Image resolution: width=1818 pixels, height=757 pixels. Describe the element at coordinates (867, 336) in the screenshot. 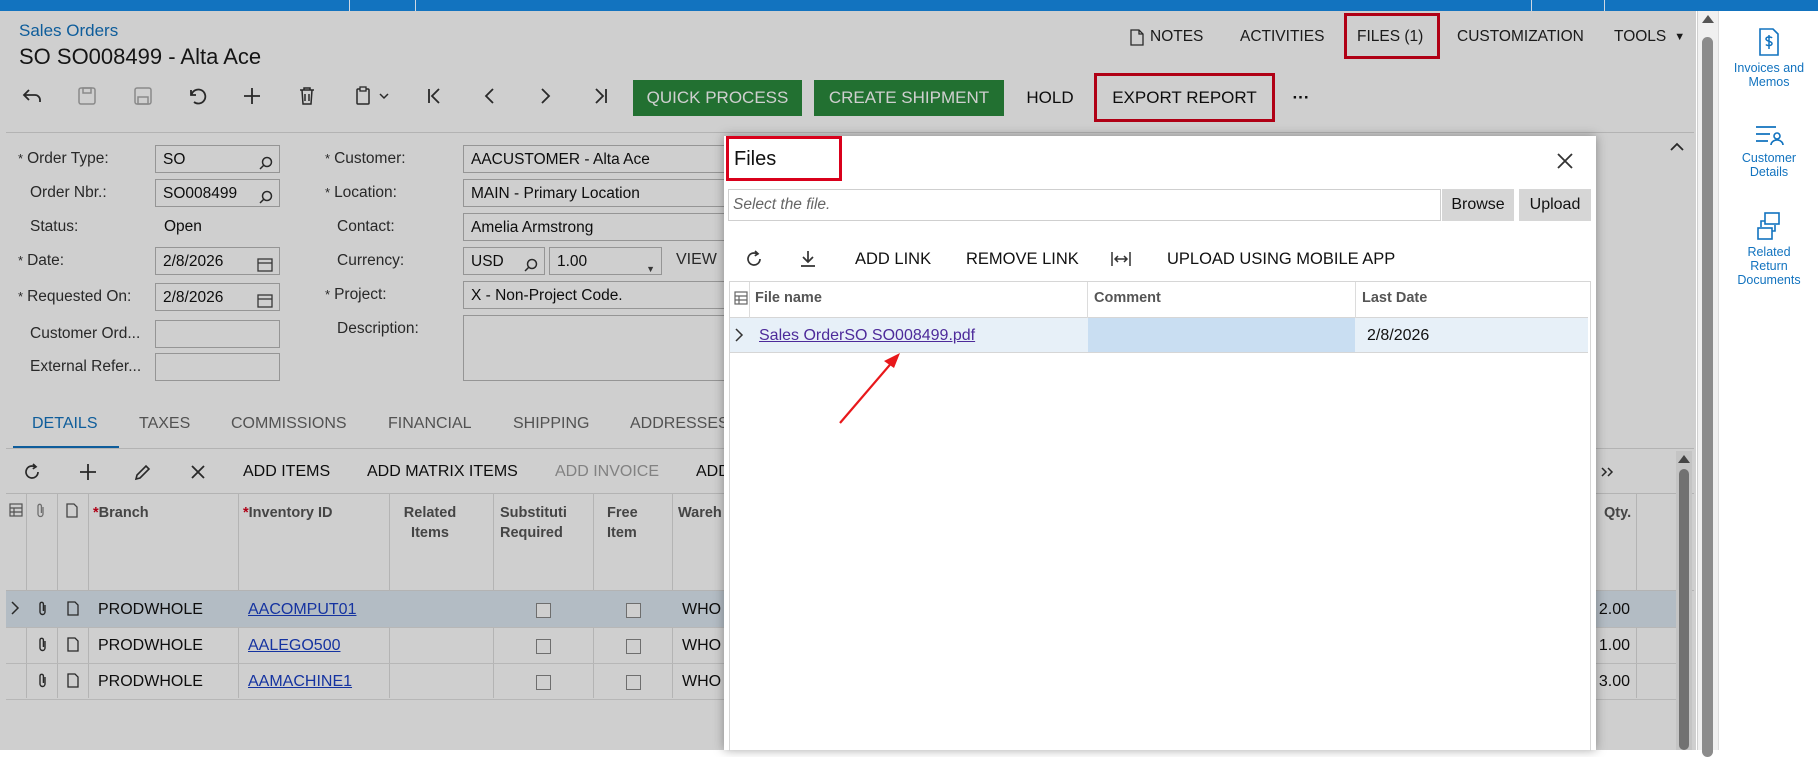

I see `file-name-link: Sales OrderSO SO008499.pdf` at that location.